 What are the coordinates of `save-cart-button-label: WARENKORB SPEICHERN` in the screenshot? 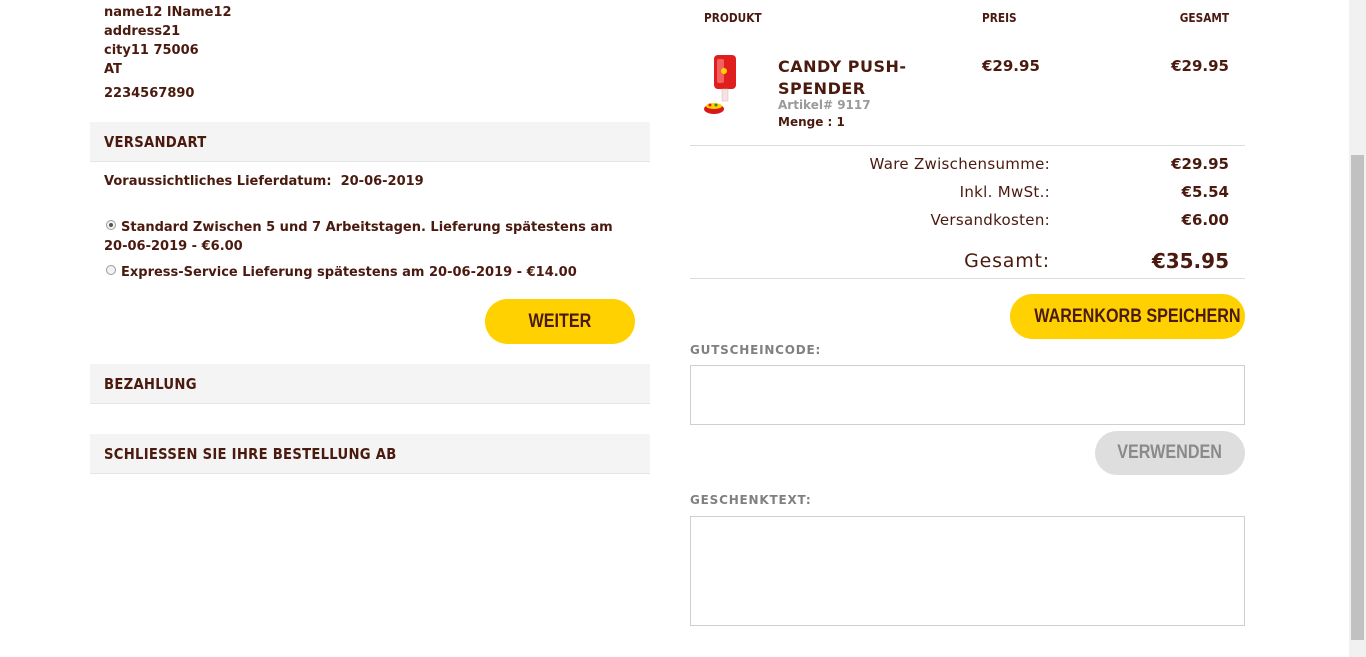 It's located at (1137, 316).